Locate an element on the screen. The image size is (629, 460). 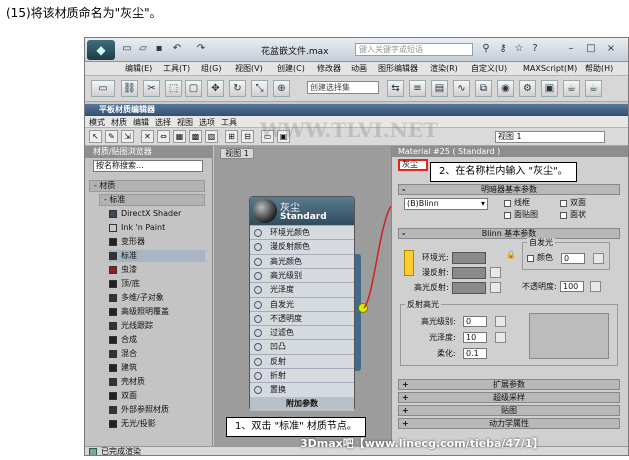
material-type-item: 顶/底 is located at coordinates (157, 284).